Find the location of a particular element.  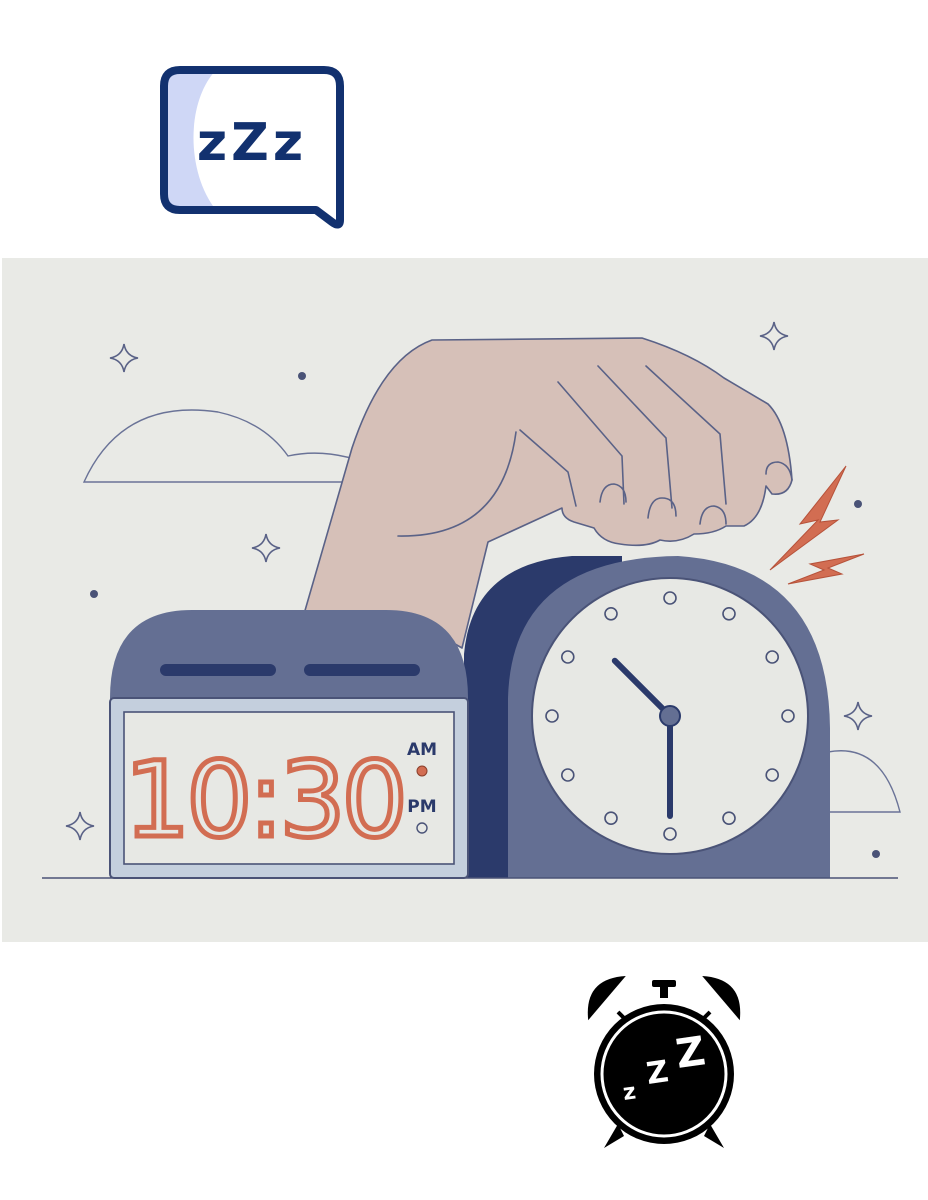

sleep-bubble-icon: zZz is located at coordinates (252, 147).